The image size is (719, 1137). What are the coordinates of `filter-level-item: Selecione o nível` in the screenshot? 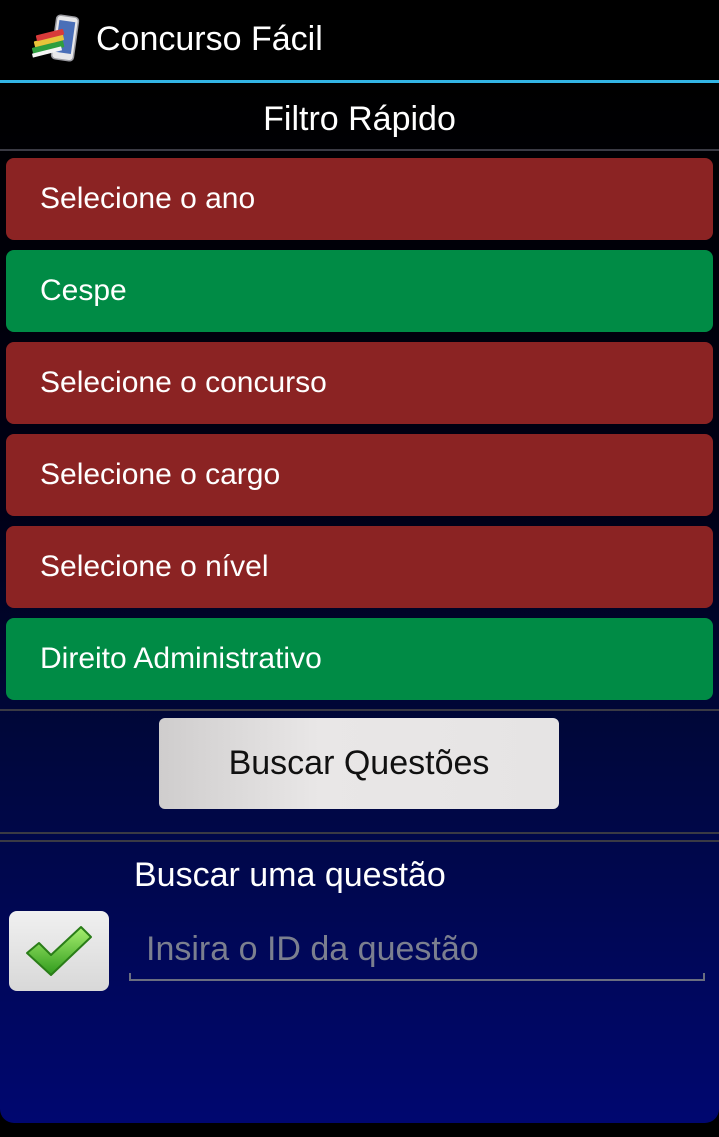 It's located at (359, 567).